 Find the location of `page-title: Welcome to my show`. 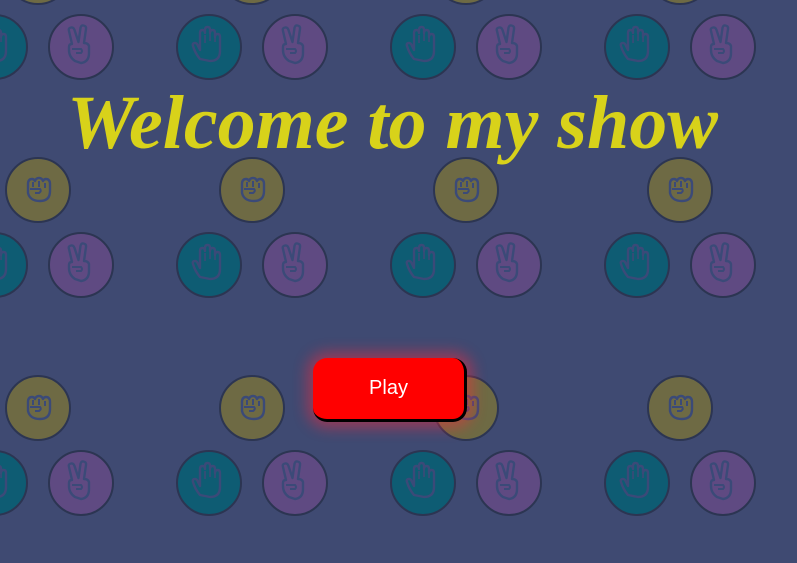

page-title: Welcome to my show is located at coordinates (392, 123).